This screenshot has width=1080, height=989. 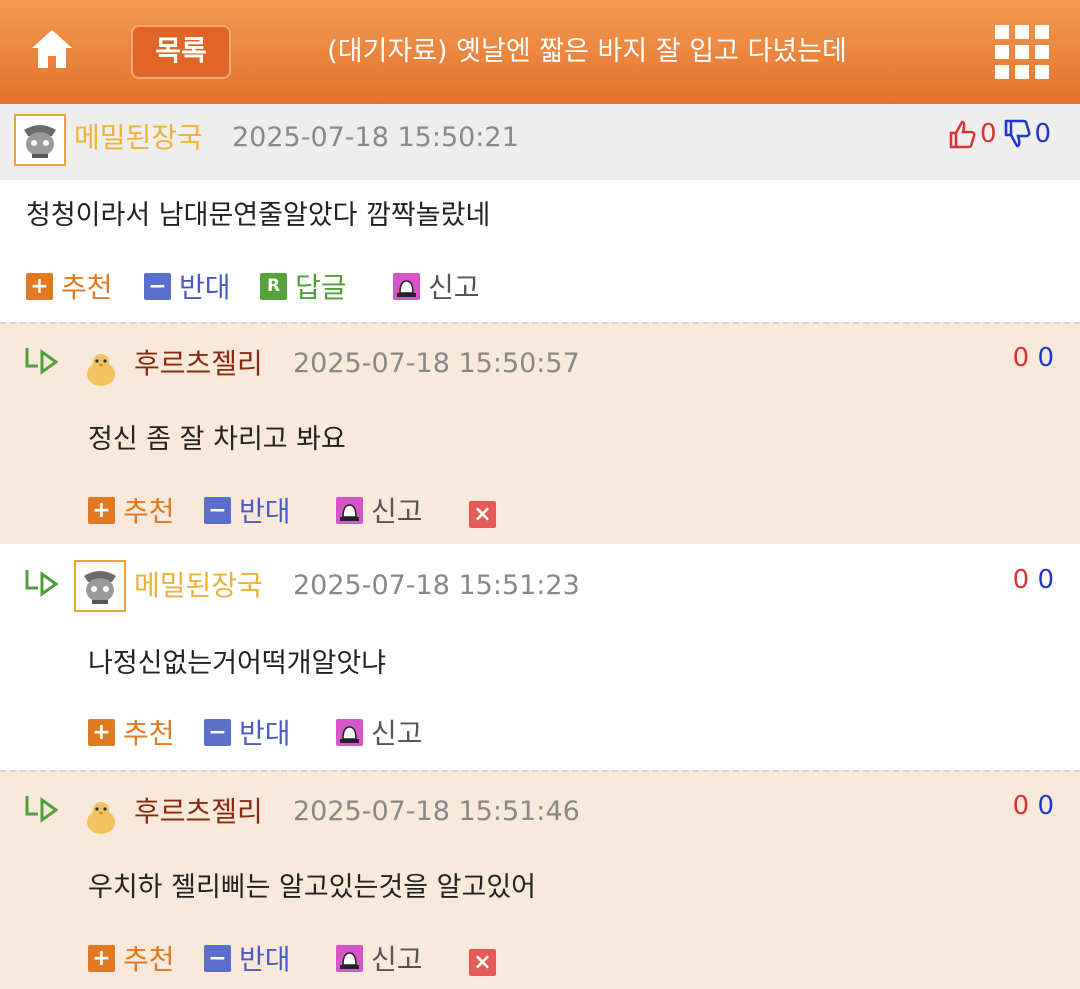 I want to click on top-bar: 목록 (대기자료) 옛날엔 짧은 바지 잘 입고 다녔는데, so click(x=540, y=52).